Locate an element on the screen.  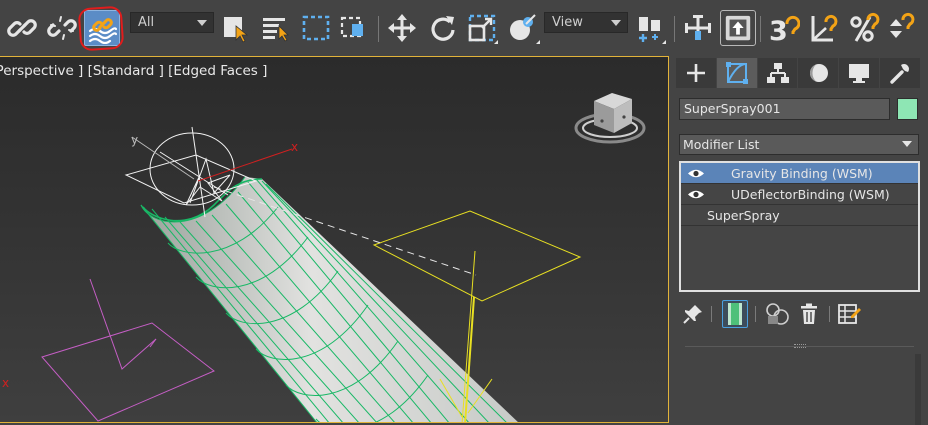
pin-stack-icon is located at coordinates (692, 314).